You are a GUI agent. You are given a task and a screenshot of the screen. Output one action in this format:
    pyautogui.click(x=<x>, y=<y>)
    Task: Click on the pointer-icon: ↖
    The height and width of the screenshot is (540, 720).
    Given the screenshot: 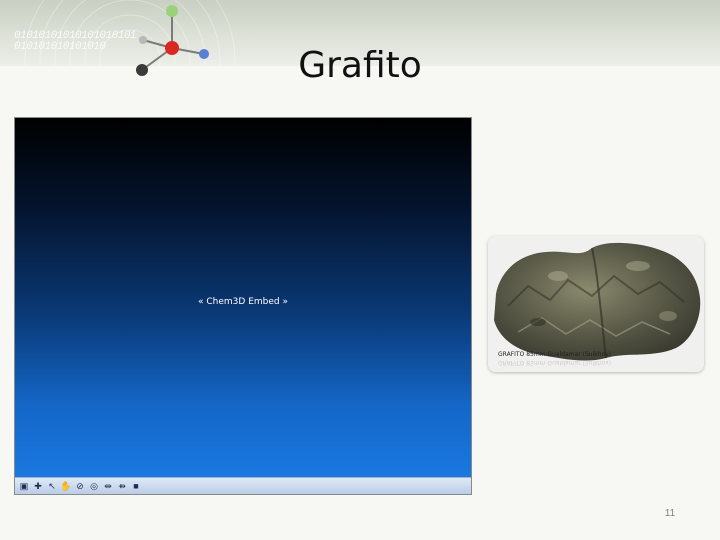 What is the action you would take?
    pyautogui.click(x=52, y=486)
    